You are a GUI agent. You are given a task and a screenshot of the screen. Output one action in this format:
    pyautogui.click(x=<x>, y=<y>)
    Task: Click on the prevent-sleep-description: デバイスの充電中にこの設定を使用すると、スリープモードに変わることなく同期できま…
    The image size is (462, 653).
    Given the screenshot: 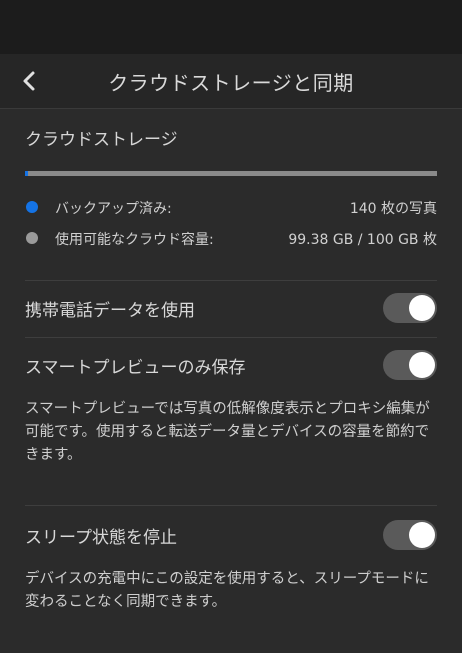 What is the action you would take?
    pyautogui.click(x=227, y=590)
    